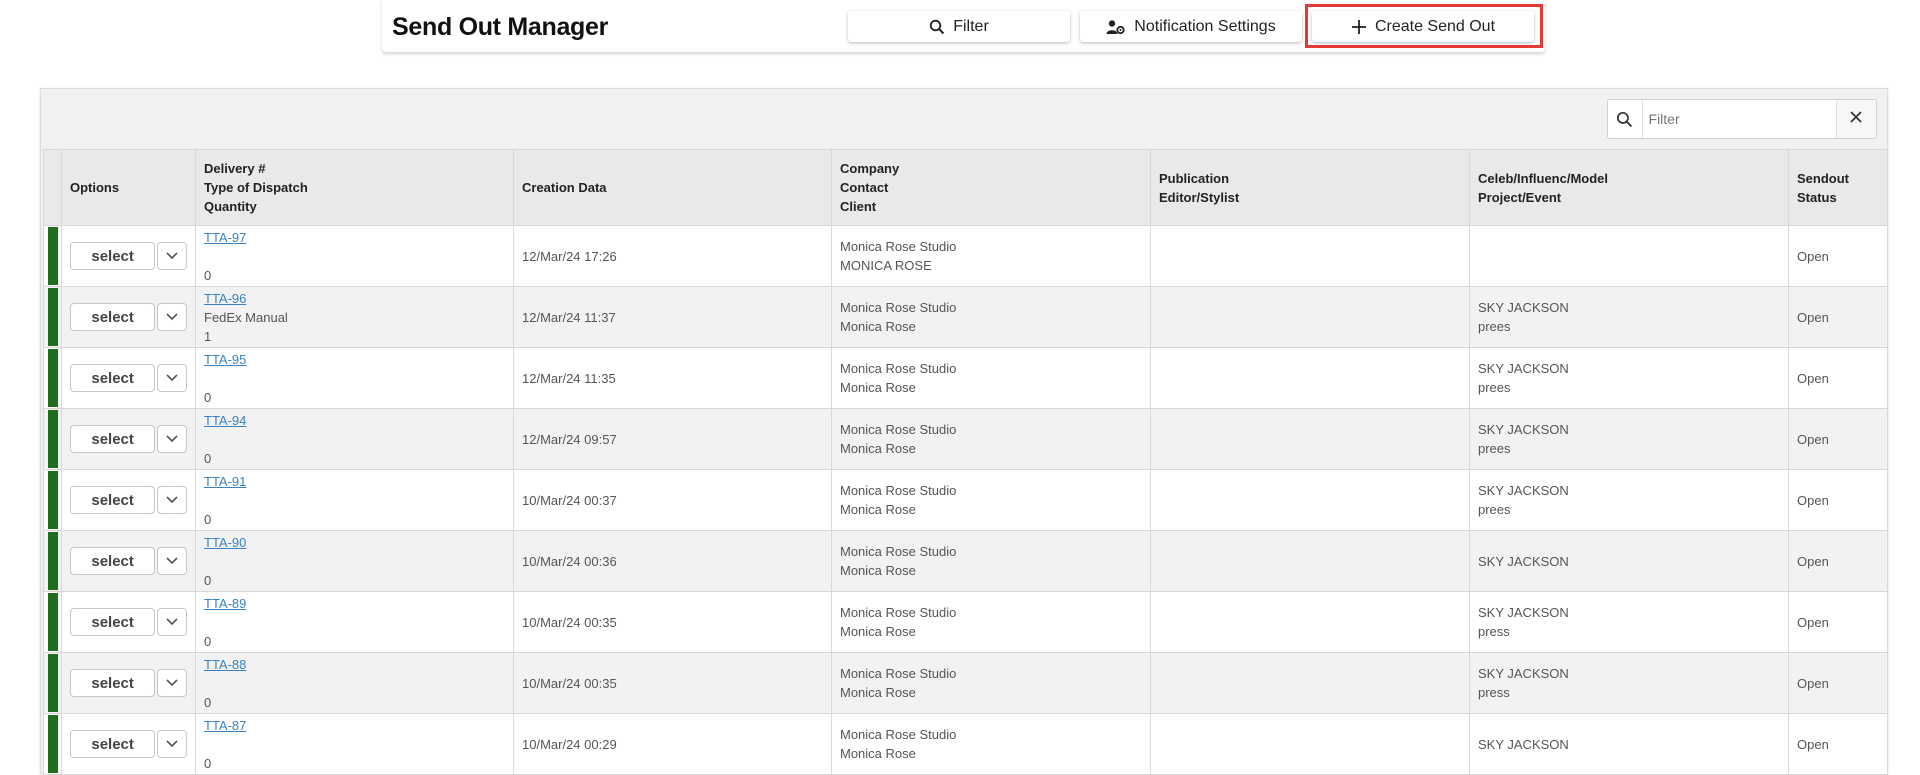 The width and height of the screenshot is (1920, 775). I want to click on filter-button-label: Filter, so click(971, 26).